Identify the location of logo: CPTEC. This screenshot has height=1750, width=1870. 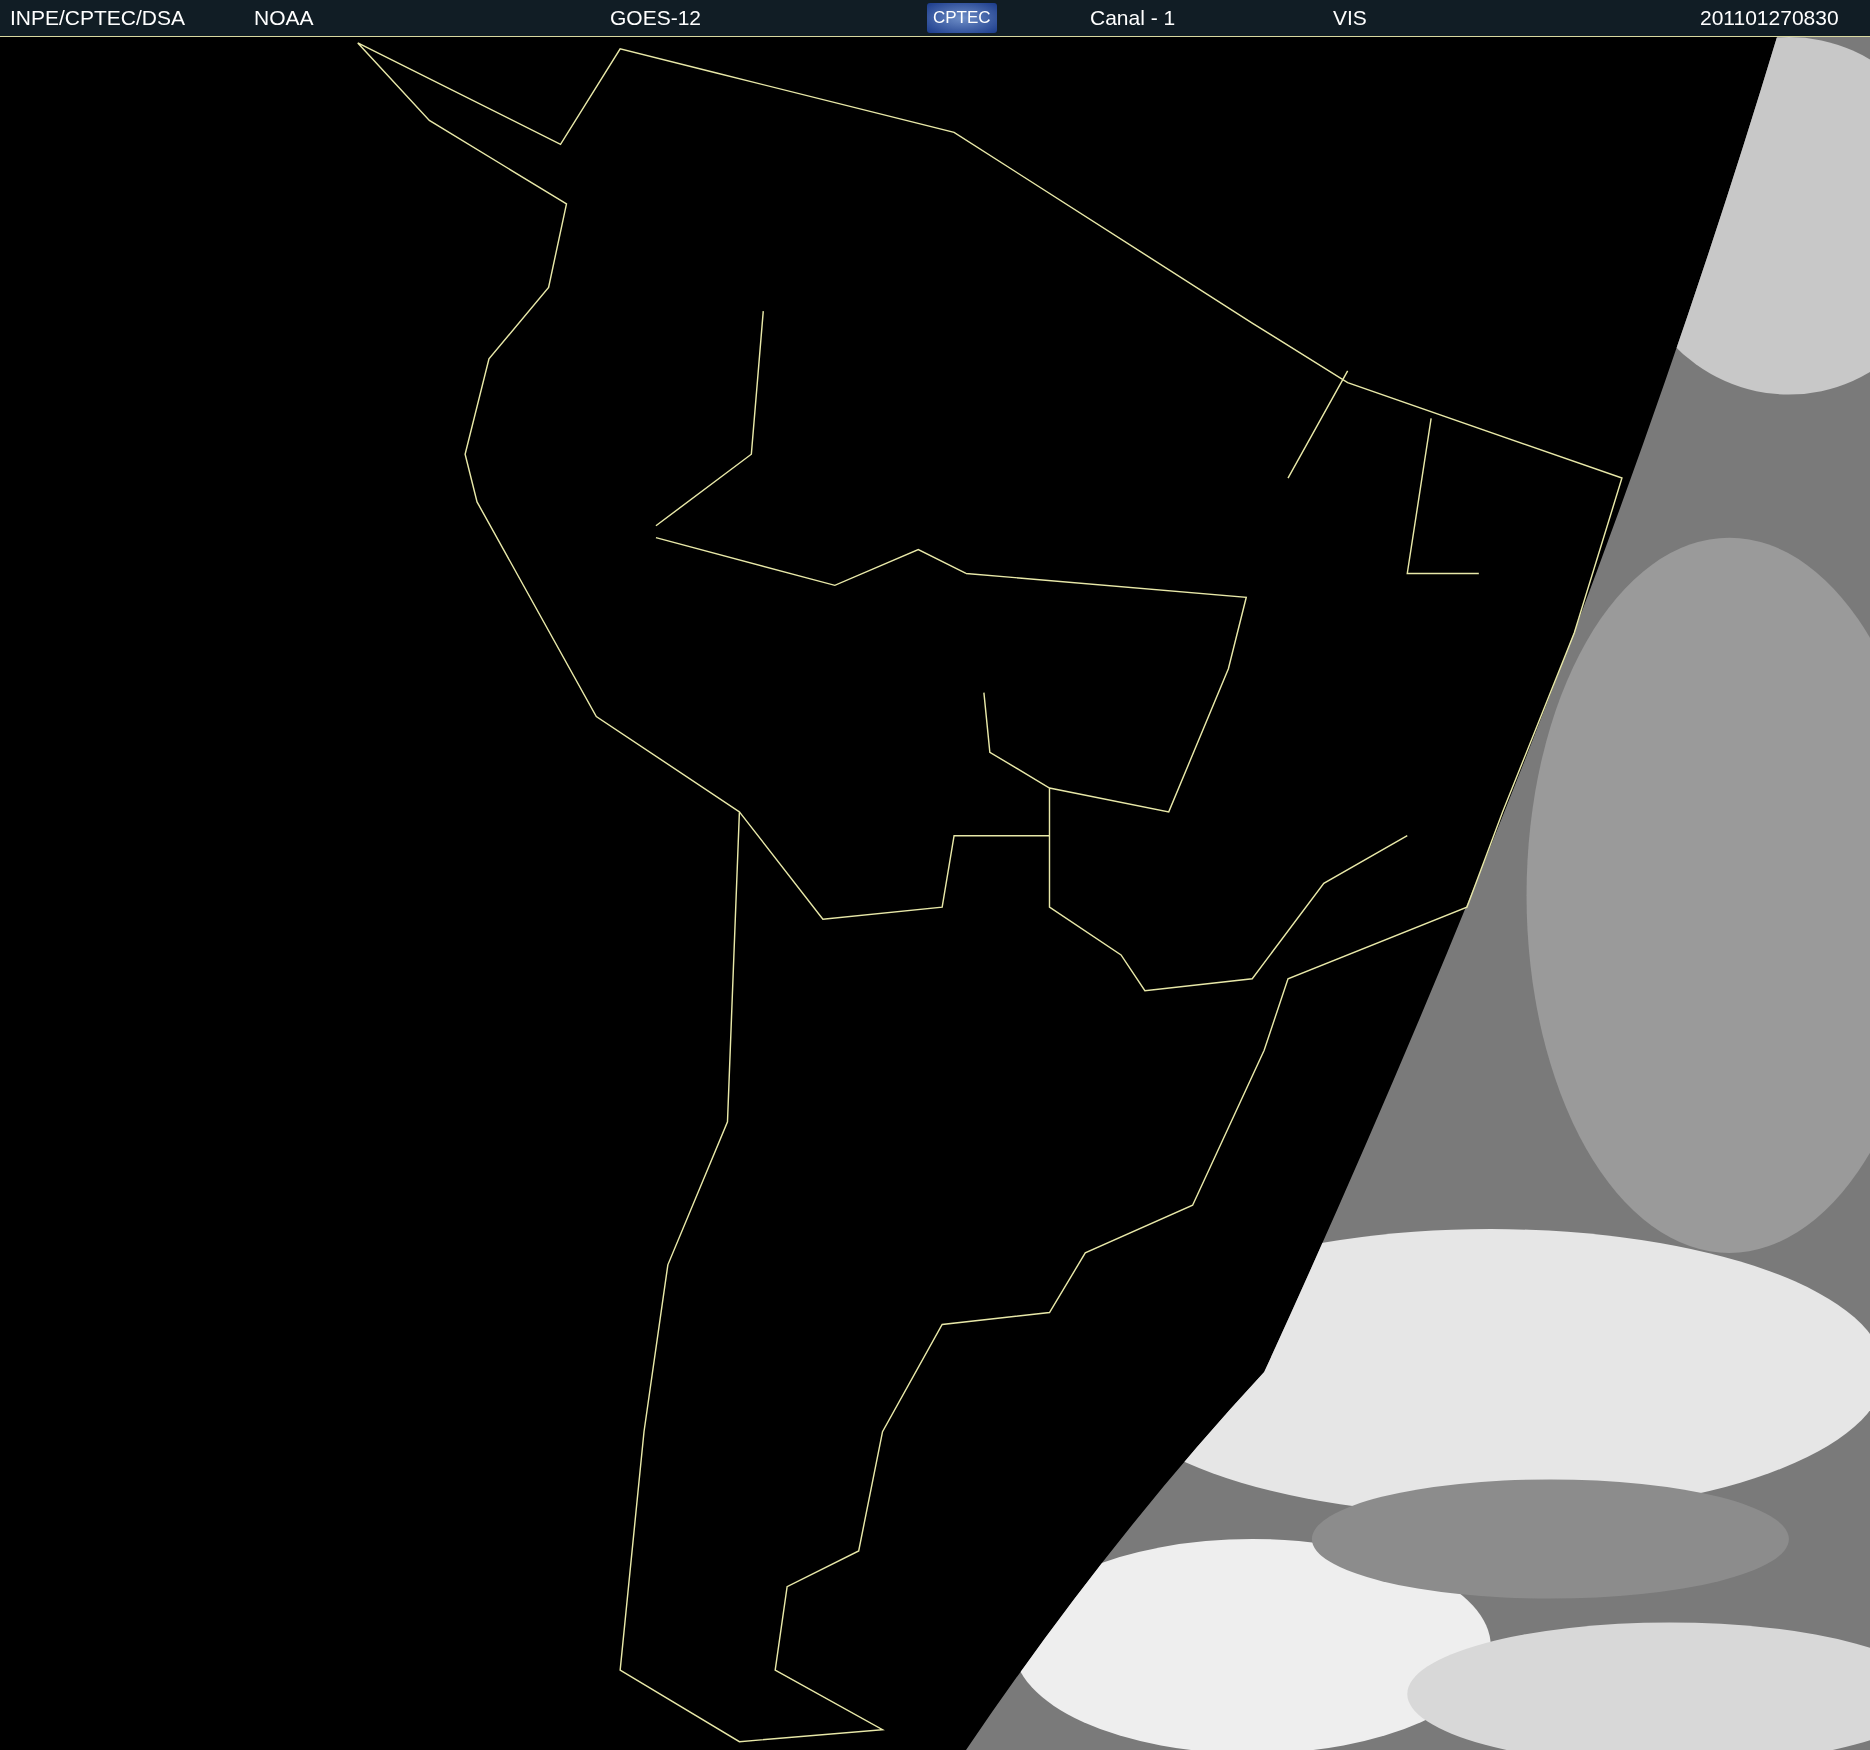
(962, 18).